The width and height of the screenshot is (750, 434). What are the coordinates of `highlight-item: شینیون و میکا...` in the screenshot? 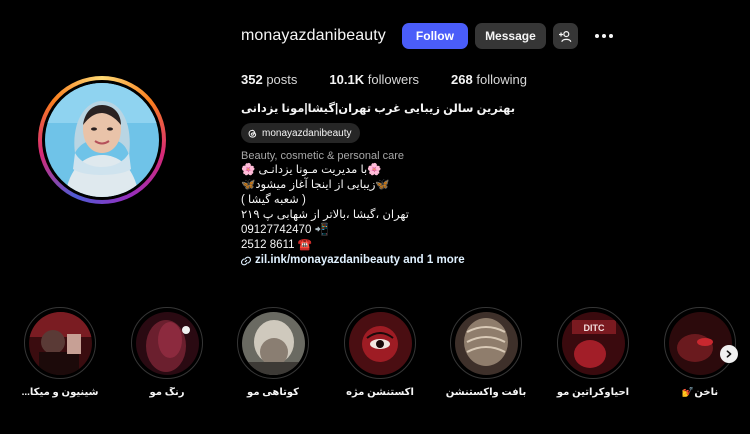 It's located at (60, 352).